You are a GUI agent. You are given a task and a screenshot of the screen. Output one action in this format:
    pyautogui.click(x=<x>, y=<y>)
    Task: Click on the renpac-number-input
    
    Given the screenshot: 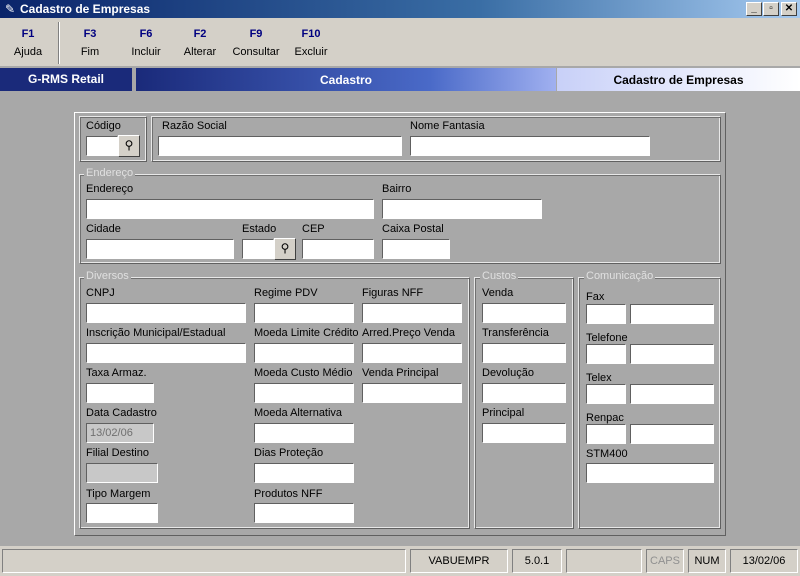 What is the action you would take?
    pyautogui.click(x=672, y=434)
    